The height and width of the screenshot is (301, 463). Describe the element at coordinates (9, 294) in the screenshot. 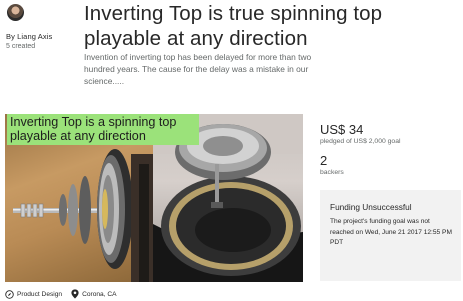

I see `compass-icon` at that location.